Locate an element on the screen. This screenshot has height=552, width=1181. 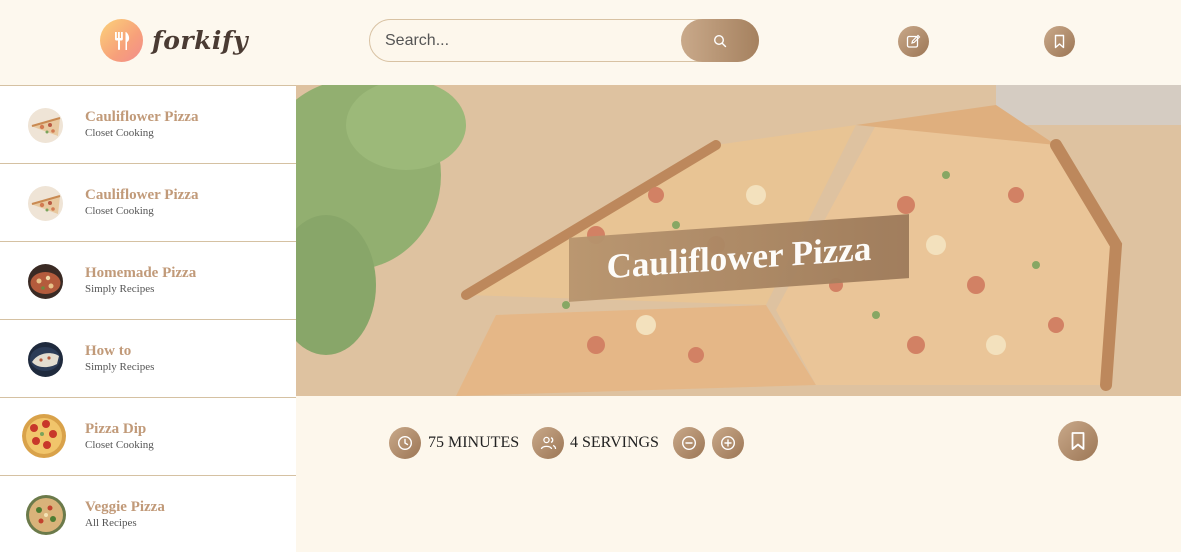
edit-icon is located at coordinates (913, 41).